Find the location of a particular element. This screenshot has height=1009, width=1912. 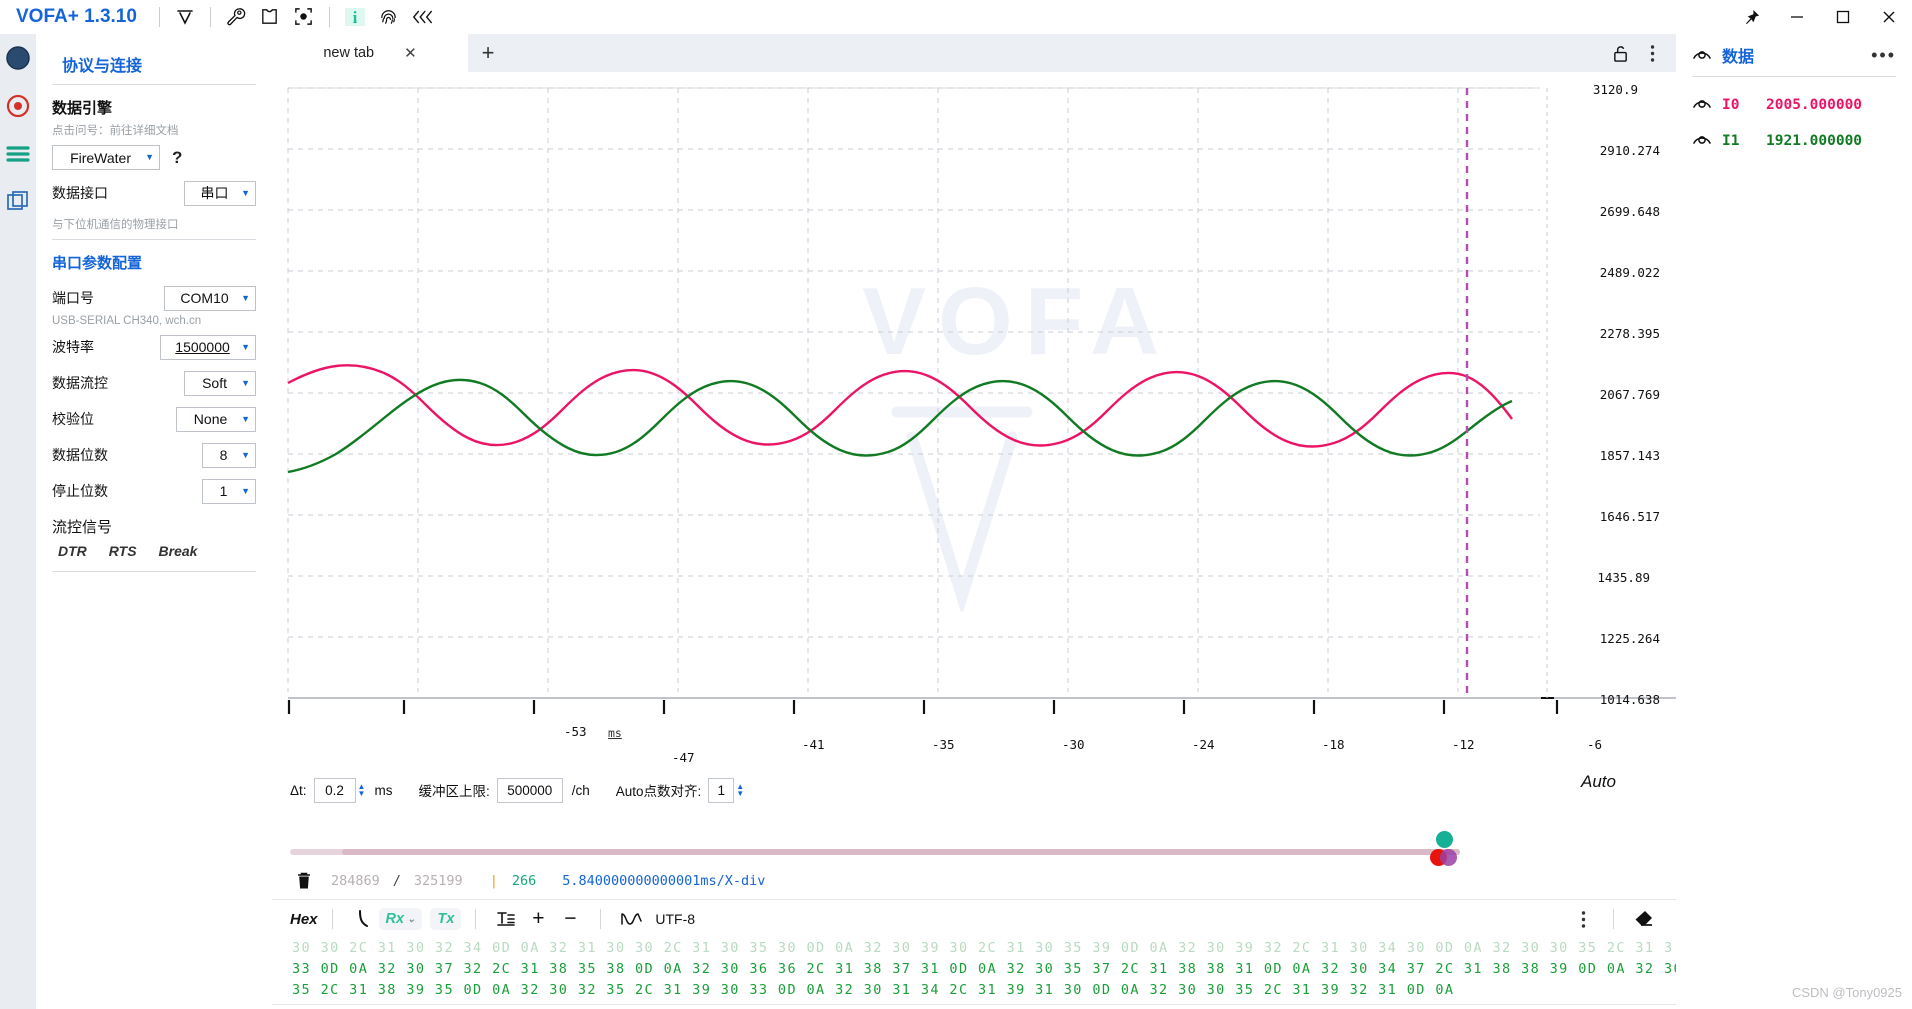

close-icon is located at coordinates (1889, 17).